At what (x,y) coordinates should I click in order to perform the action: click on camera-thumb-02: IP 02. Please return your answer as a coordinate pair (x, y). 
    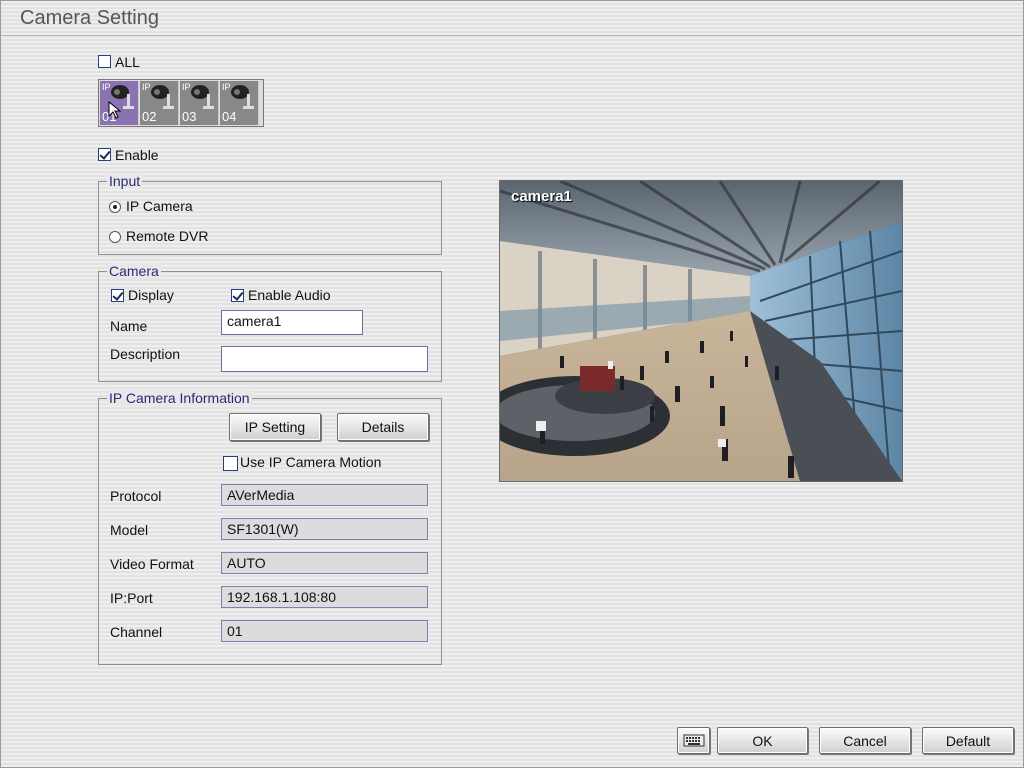
    Looking at the image, I should click on (159, 103).